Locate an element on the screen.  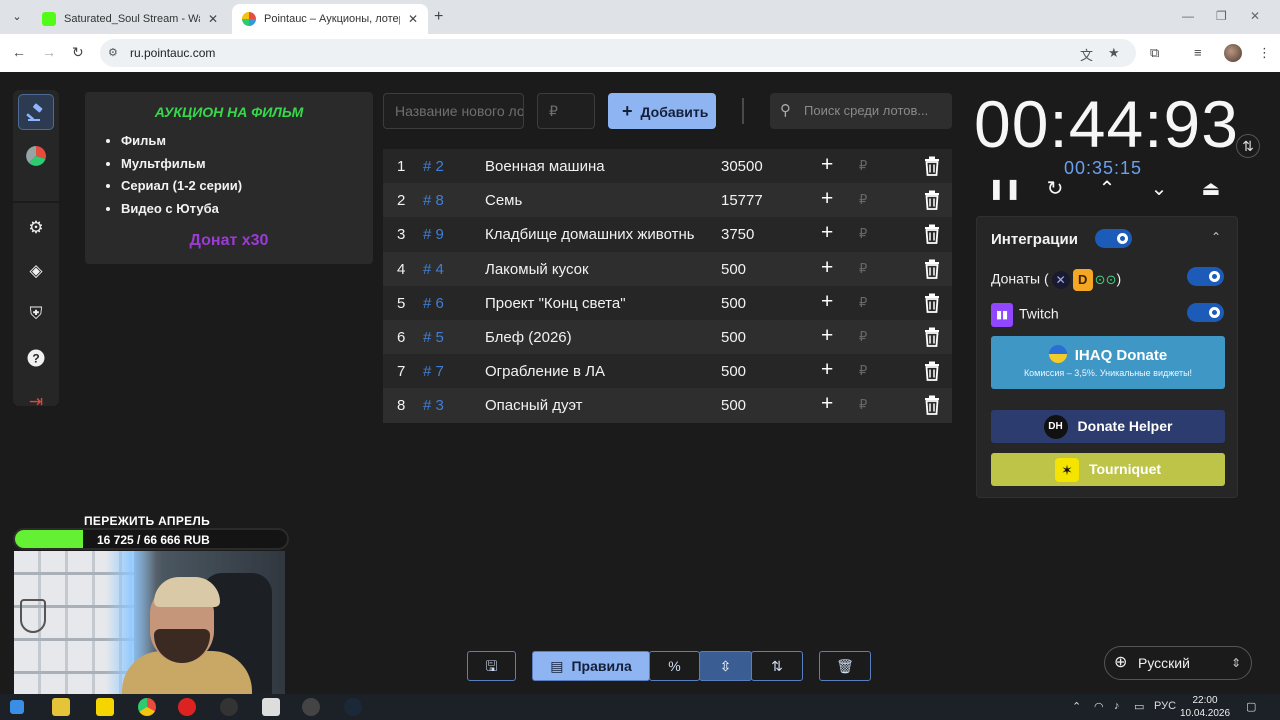
restart-icon: ↻ is located at coordinates (1055, 188).